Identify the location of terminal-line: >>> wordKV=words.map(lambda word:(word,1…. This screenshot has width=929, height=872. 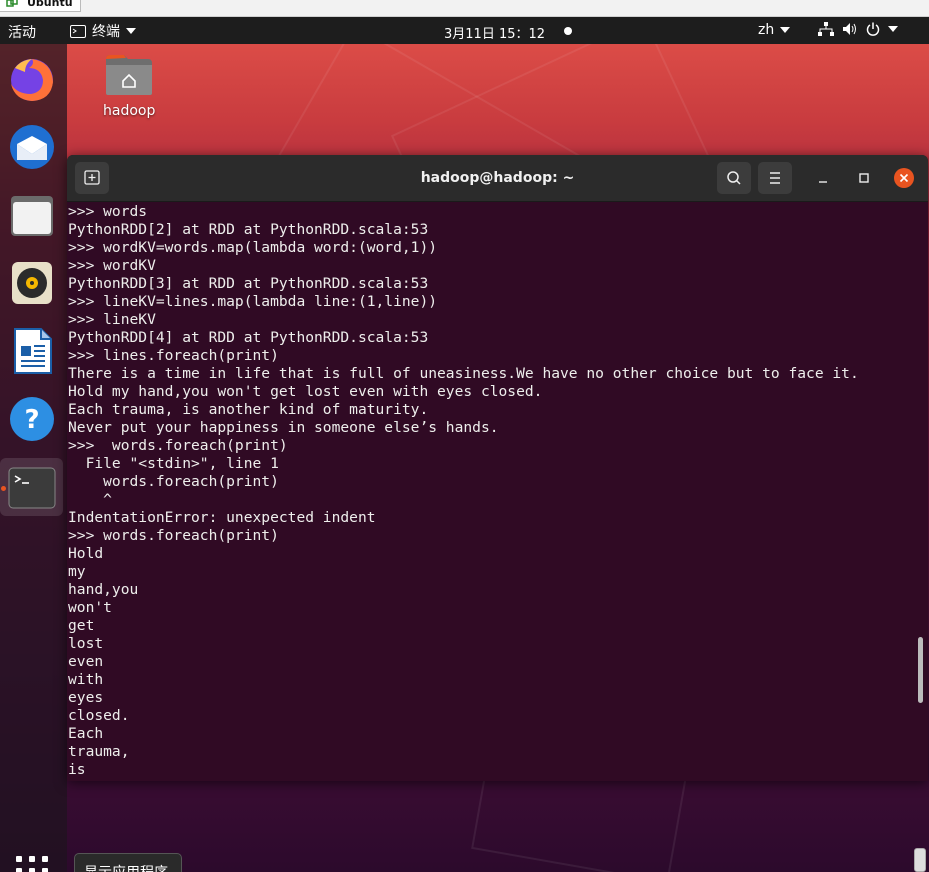
(253, 247).